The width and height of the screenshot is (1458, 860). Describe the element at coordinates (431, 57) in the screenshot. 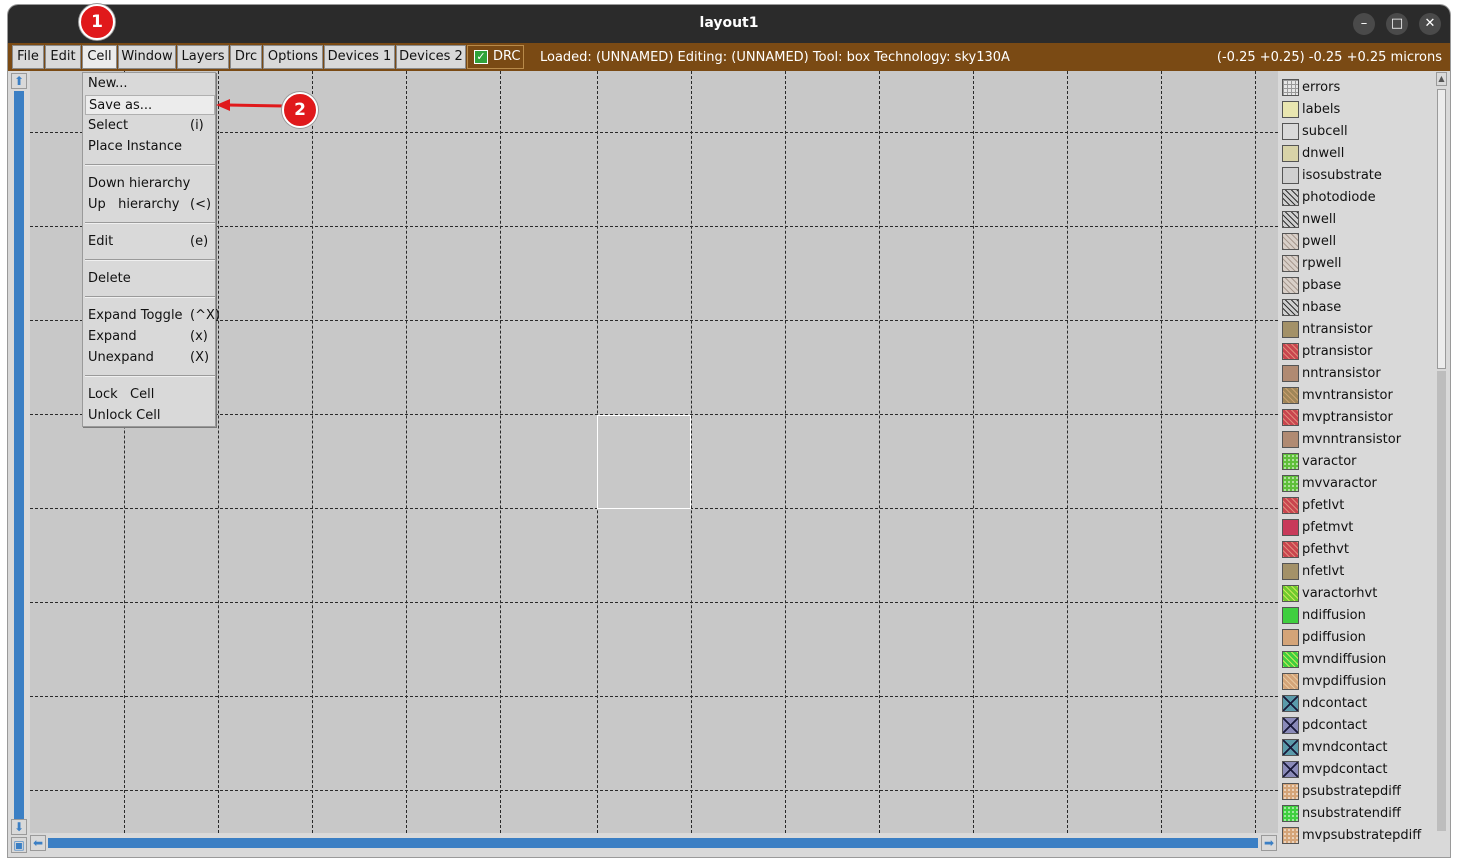

I see `menu-devices-2: Devices 2` at that location.